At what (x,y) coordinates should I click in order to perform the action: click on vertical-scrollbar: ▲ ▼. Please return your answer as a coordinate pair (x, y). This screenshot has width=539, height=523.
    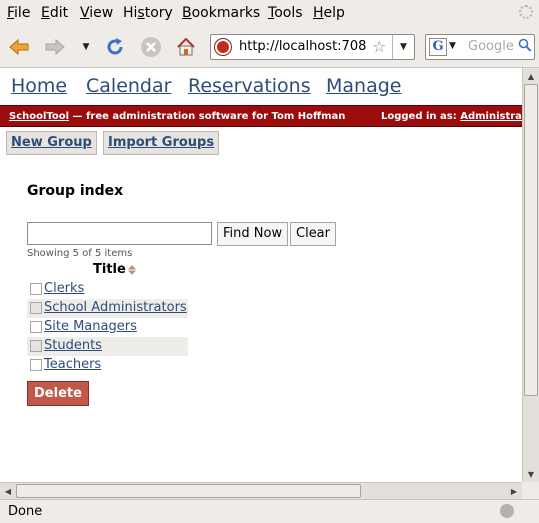
    Looking at the image, I should click on (530, 275).